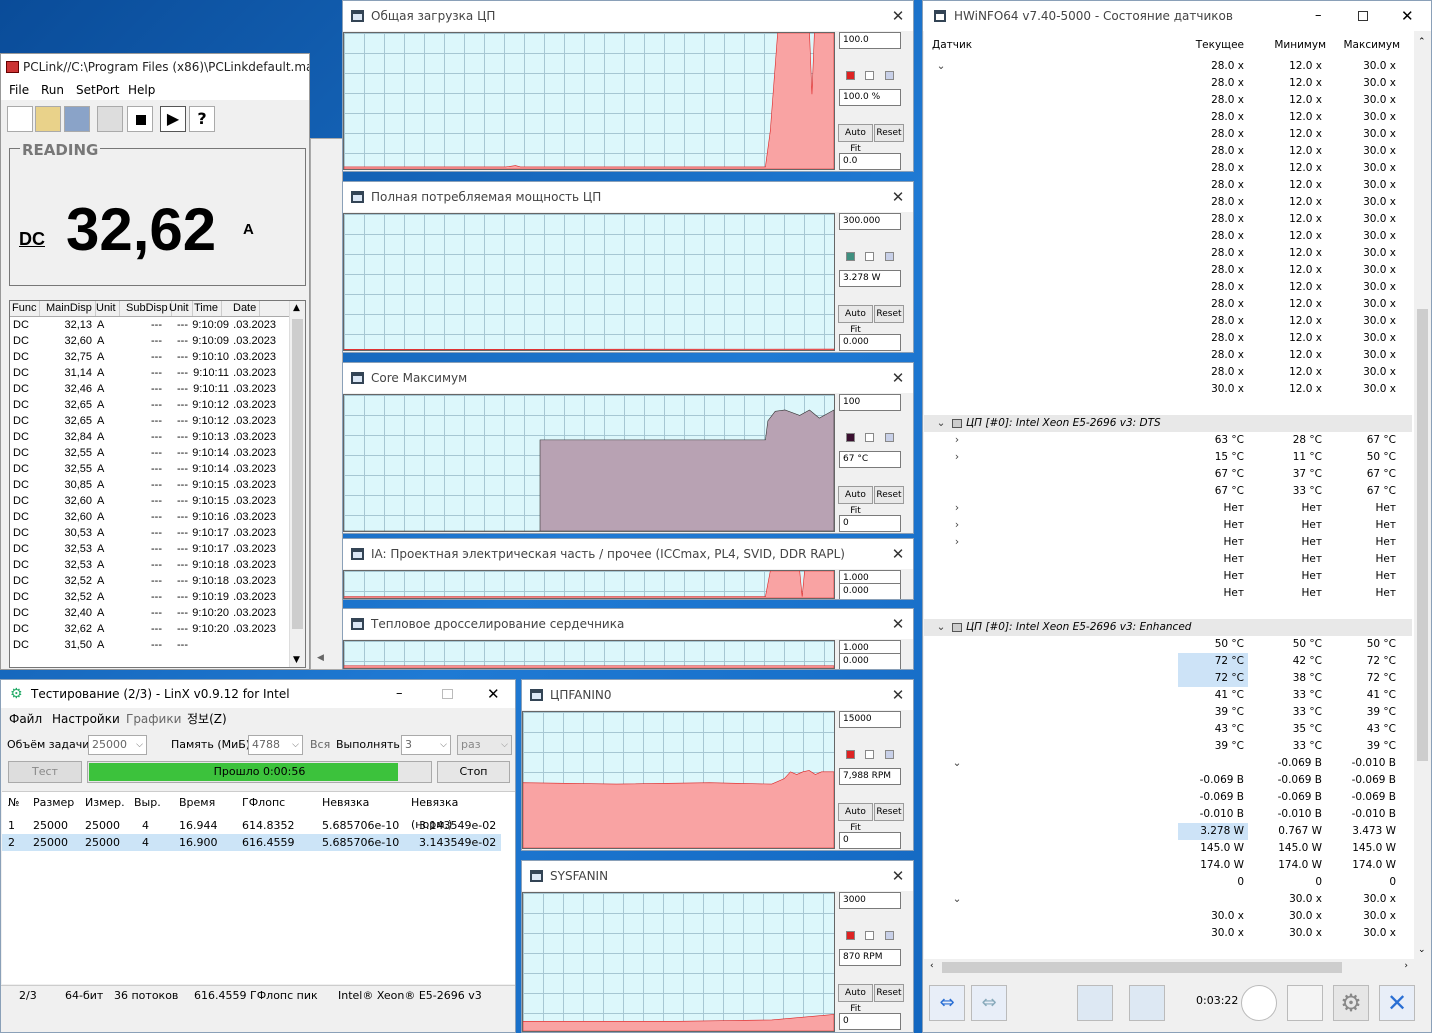 This screenshot has width=1432, height=1033. What do you see at coordinates (208, 308) in the screenshot?
I see `pclink-col-5: Time` at bounding box center [208, 308].